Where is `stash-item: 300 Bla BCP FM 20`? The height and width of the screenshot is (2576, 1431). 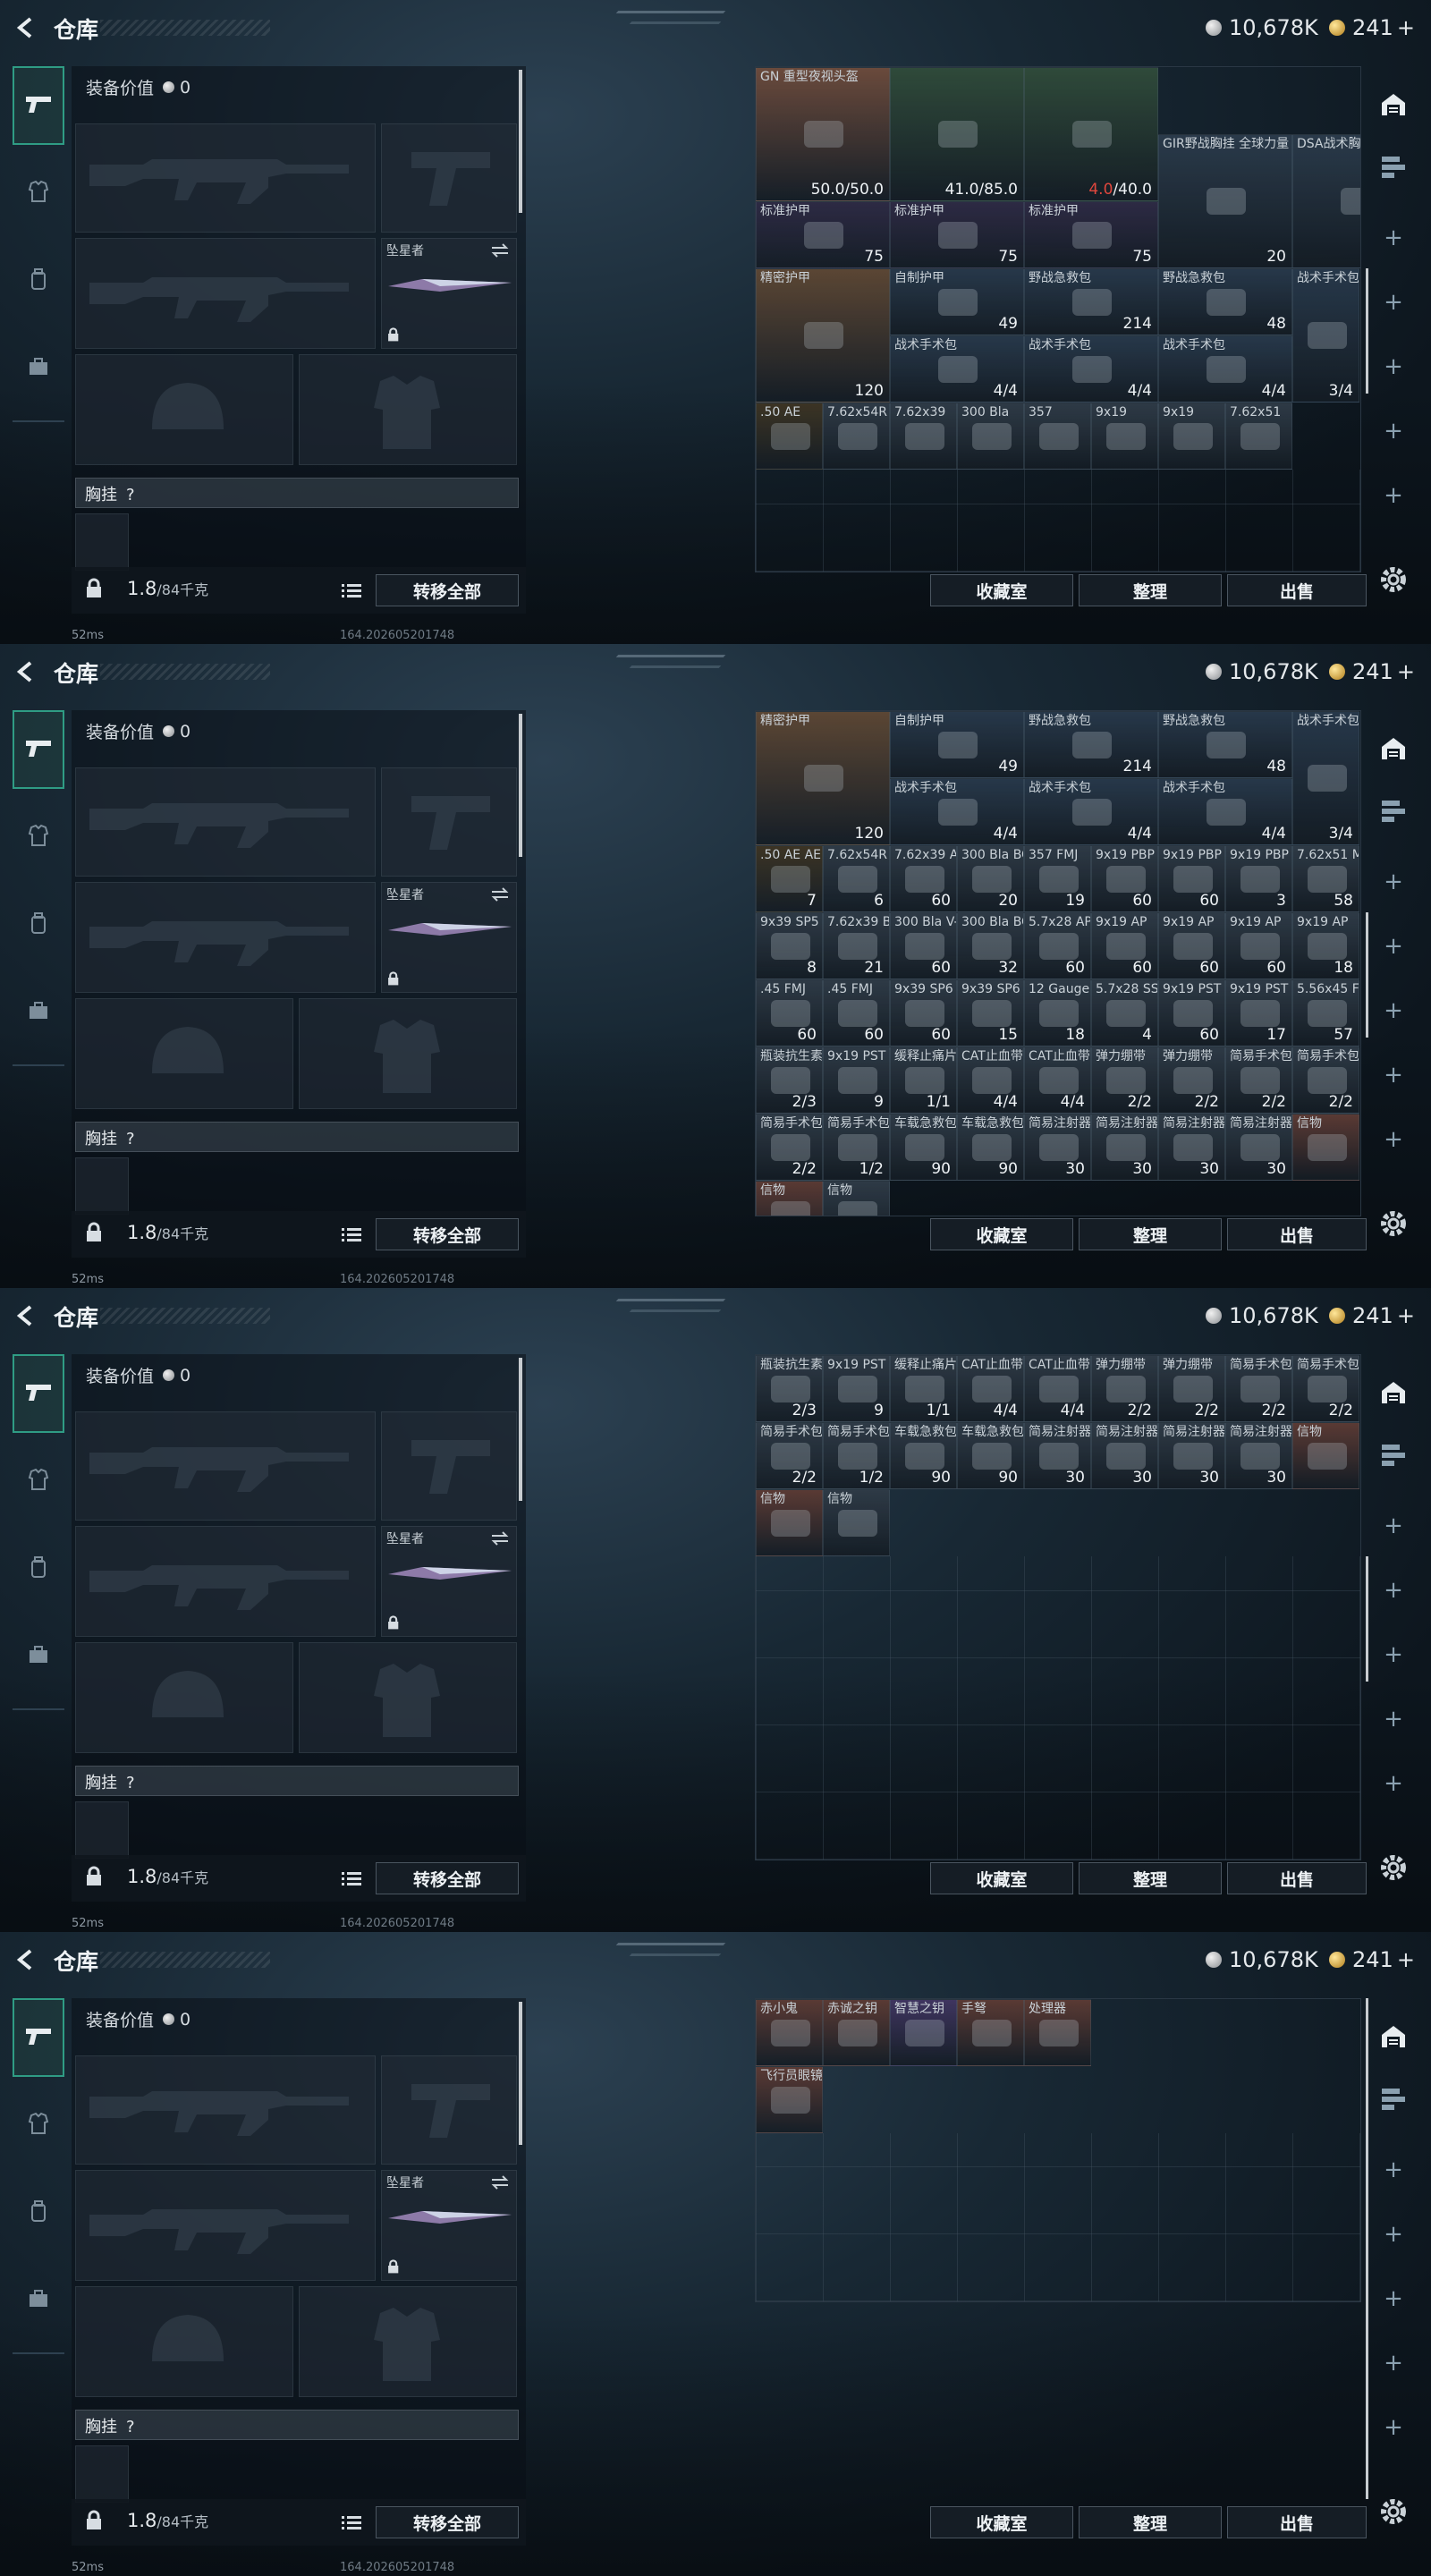
stash-item: 300 Bla BCP FM 20 is located at coordinates (991, 878).